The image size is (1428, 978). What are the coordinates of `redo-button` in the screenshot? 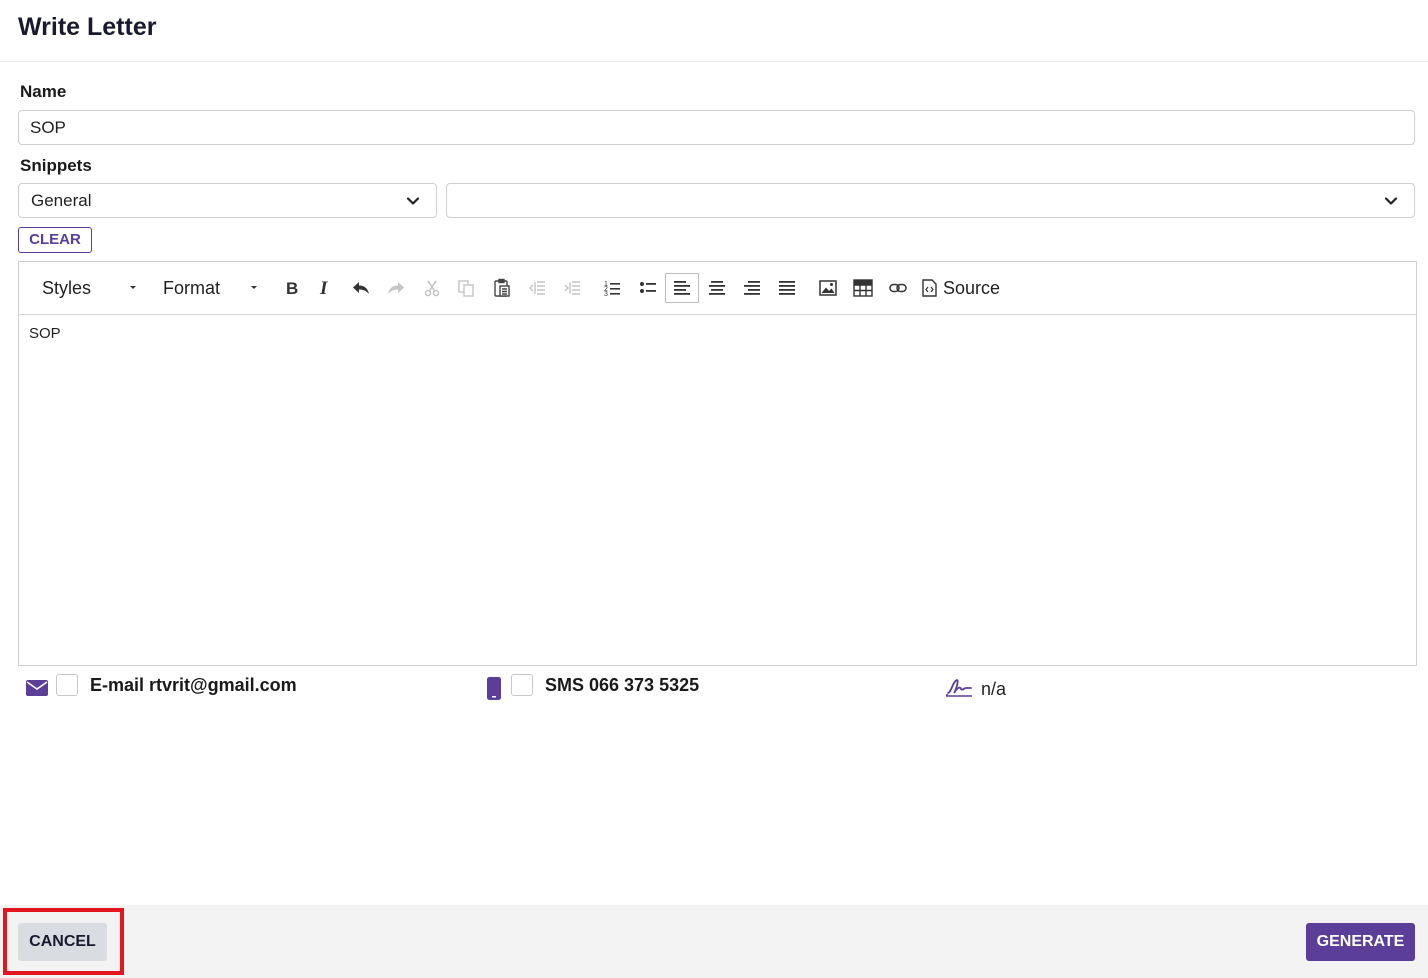 It's located at (396, 288).